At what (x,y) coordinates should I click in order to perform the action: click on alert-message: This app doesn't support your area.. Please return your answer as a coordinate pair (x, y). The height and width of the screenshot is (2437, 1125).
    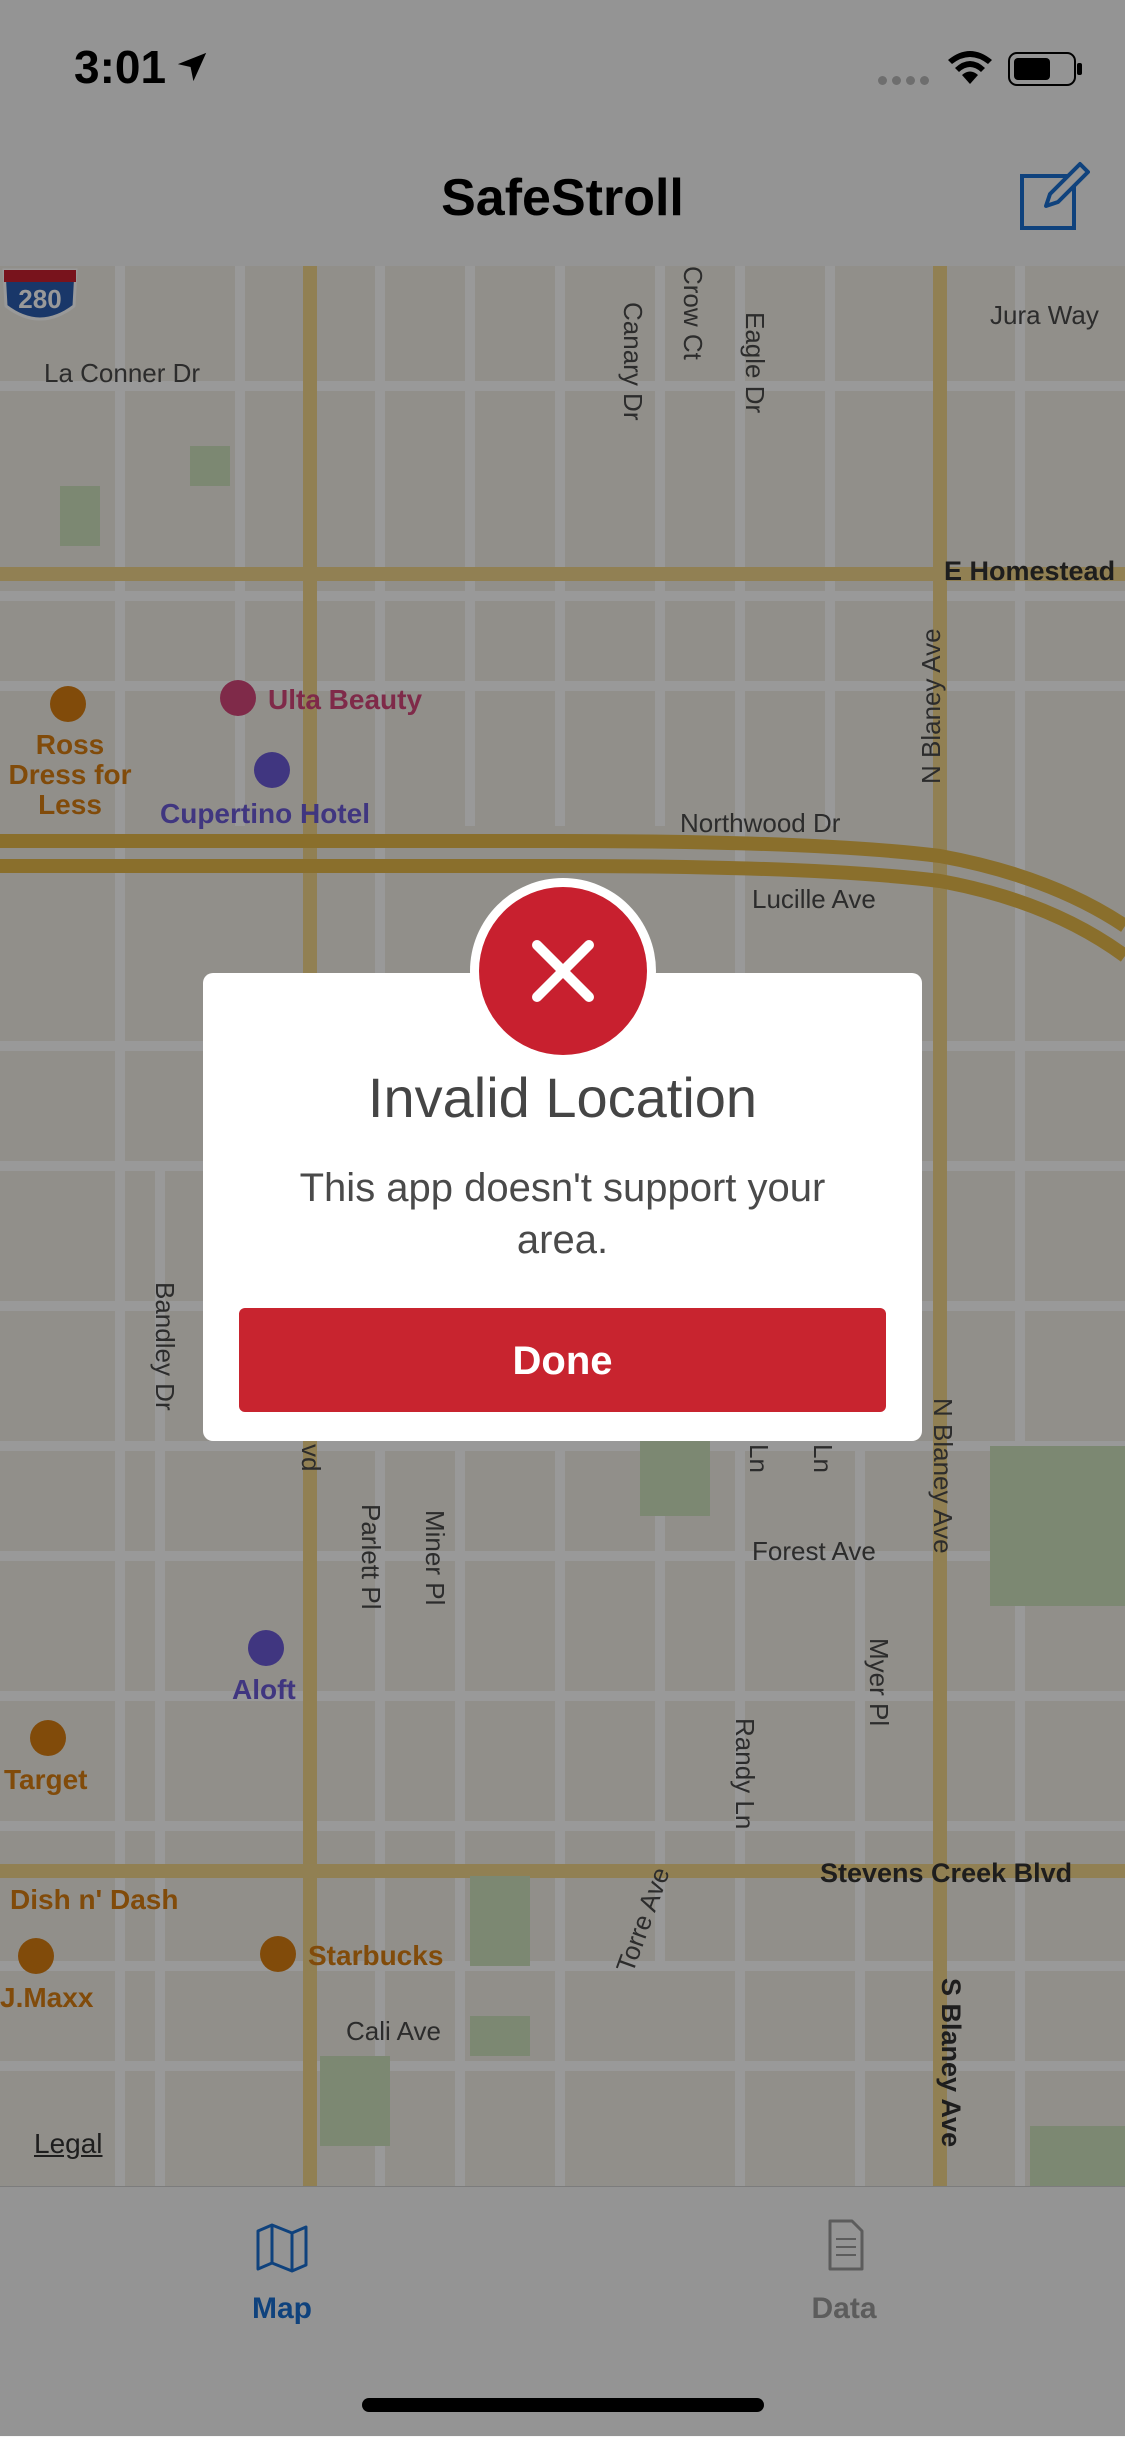
    Looking at the image, I should click on (562, 1214).